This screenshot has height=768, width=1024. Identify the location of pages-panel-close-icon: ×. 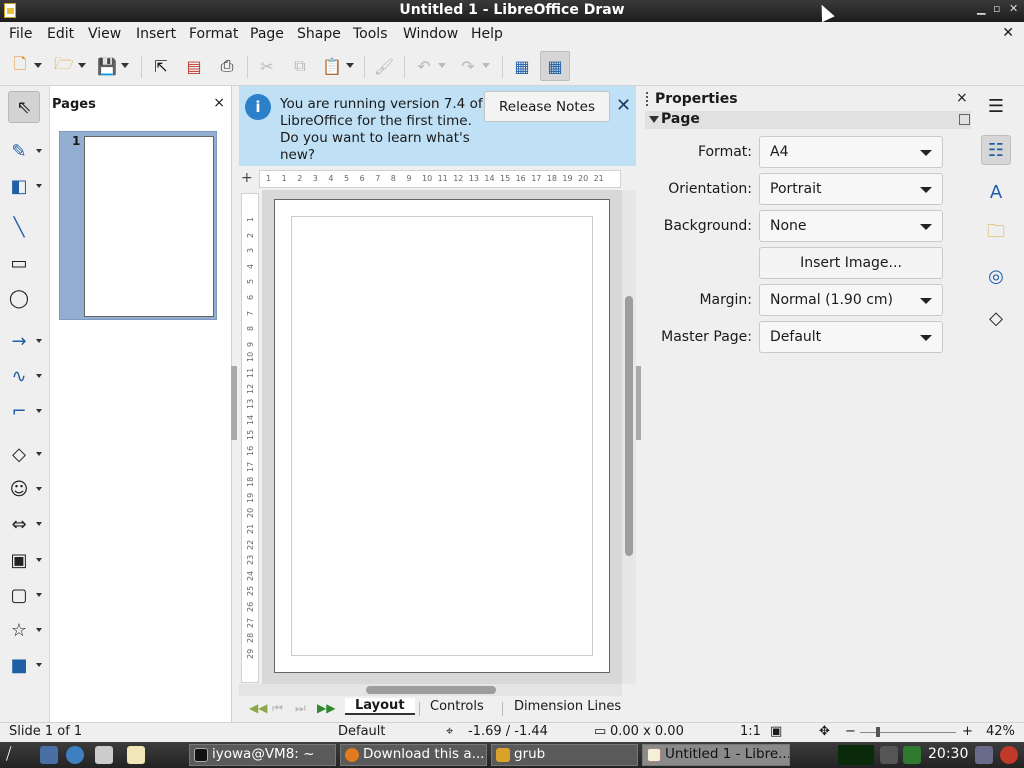
(219, 103).